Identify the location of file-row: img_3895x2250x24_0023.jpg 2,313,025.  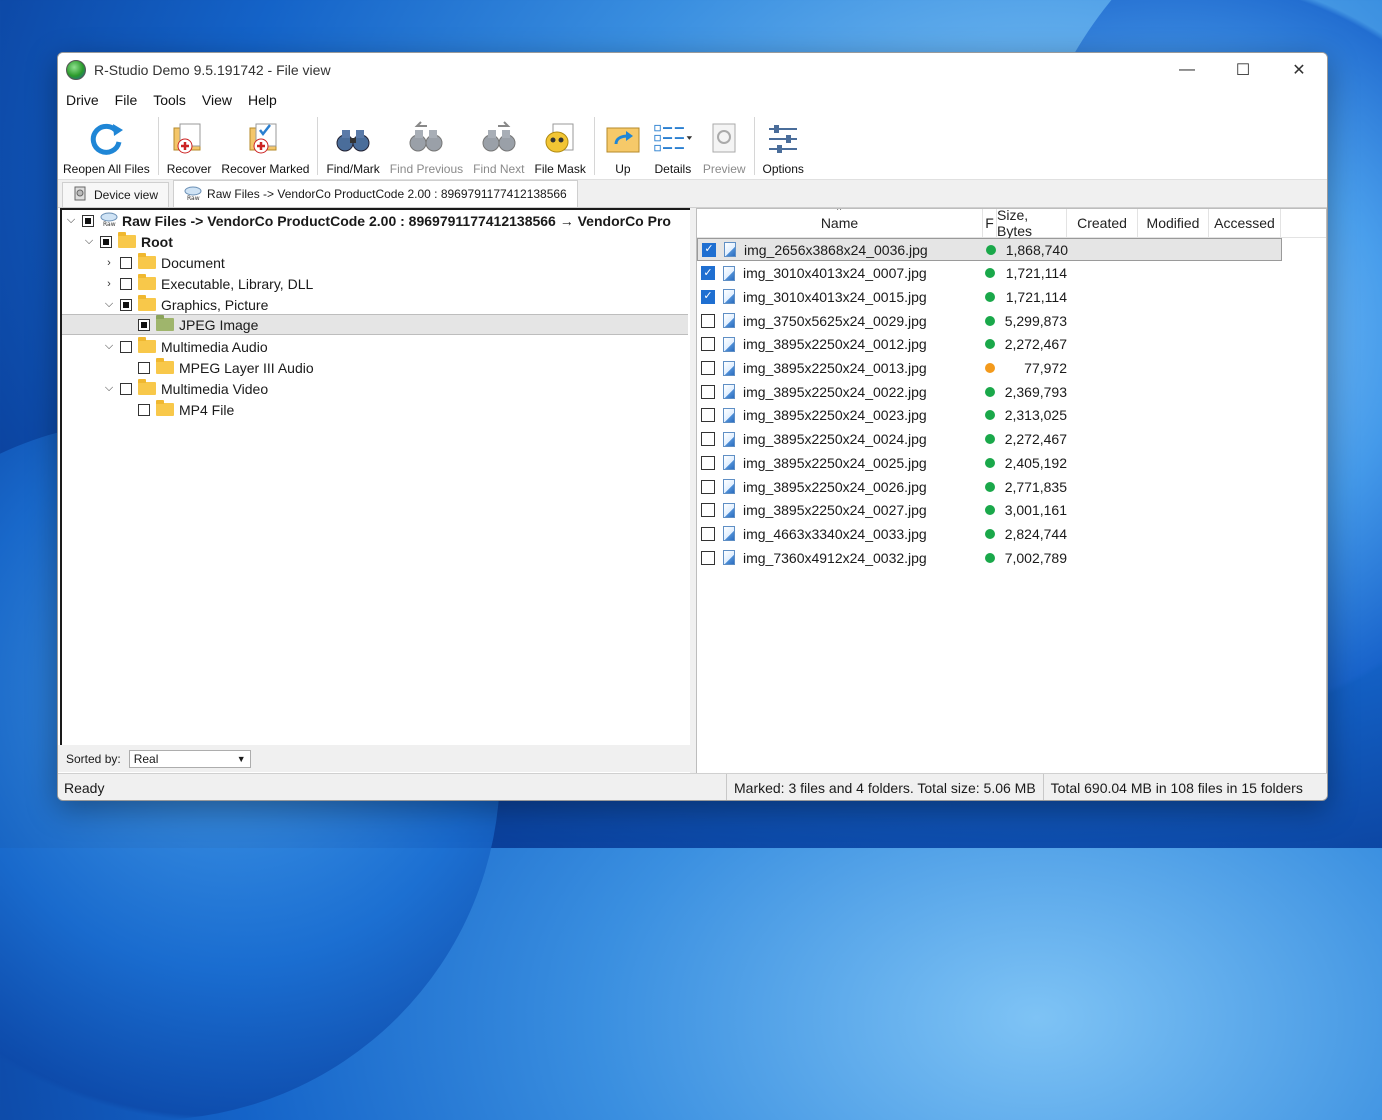
(989, 415).